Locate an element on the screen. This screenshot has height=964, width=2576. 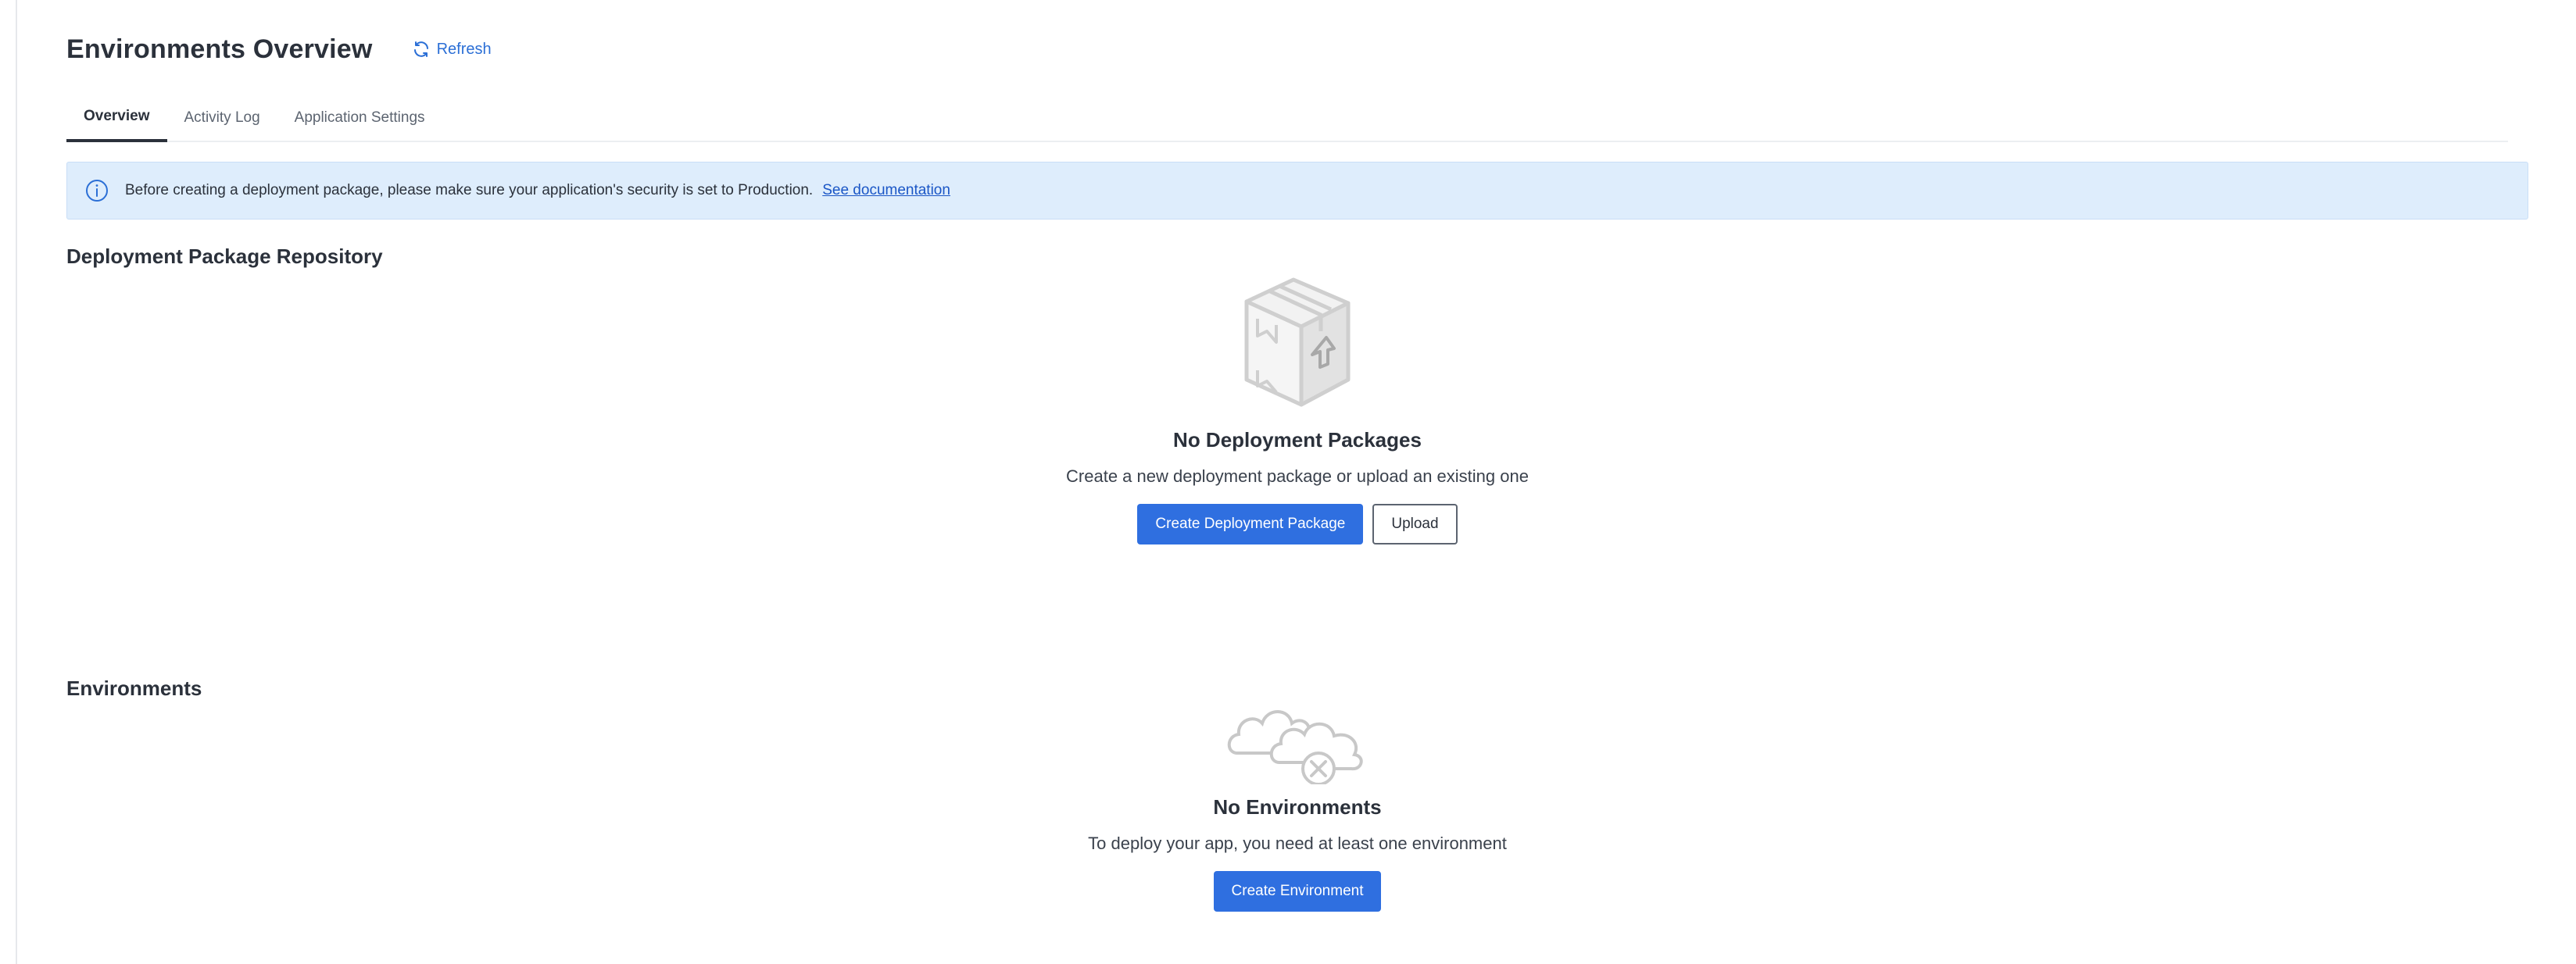
info-icon is located at coordinates (97, 191).